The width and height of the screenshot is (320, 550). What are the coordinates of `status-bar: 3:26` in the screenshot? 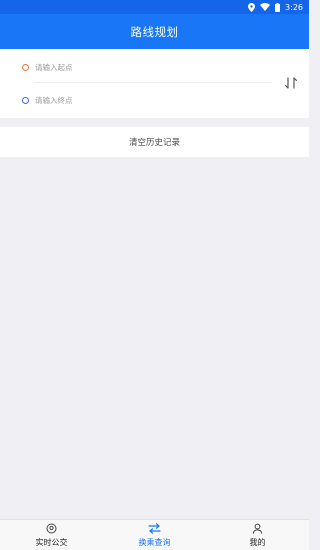 It's located at (154, 7).